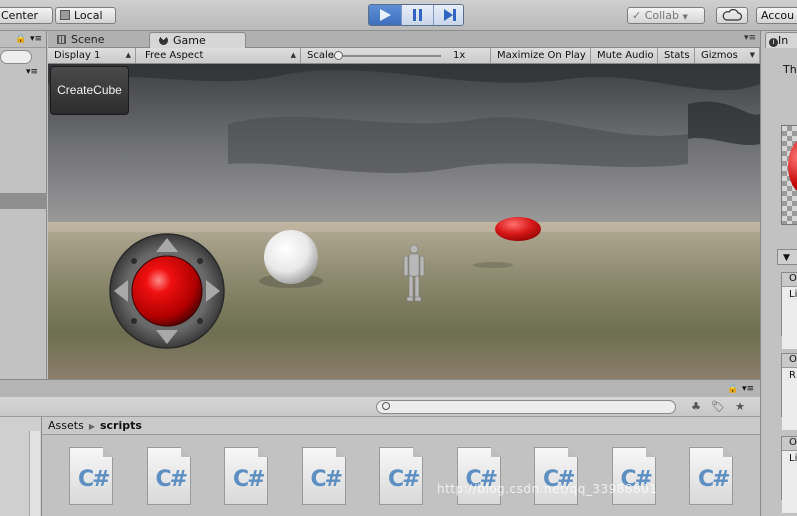 The height and width of the screenshot is (516, 797). I want to click on section-body: Li, so click(789, 318).